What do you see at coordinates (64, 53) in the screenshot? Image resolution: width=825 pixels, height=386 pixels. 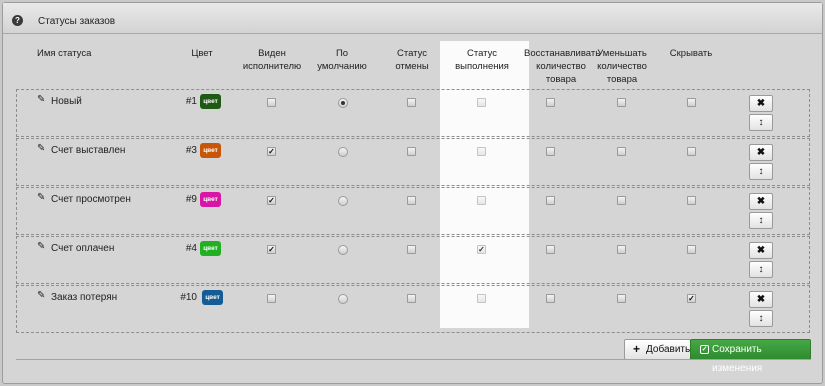 I see `header-status-name: Имя статуса` at bounding box center [64, 53].